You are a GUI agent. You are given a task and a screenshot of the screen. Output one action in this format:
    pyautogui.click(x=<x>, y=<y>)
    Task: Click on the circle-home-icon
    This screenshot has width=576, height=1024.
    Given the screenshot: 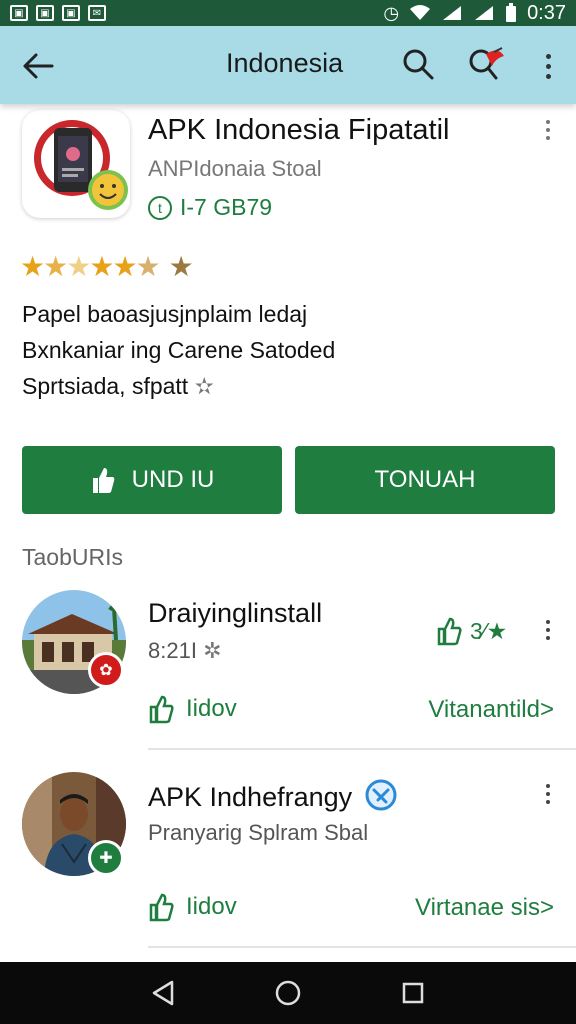 What is the action you would take?
    pyautogui.click(x=288, y=993)
    